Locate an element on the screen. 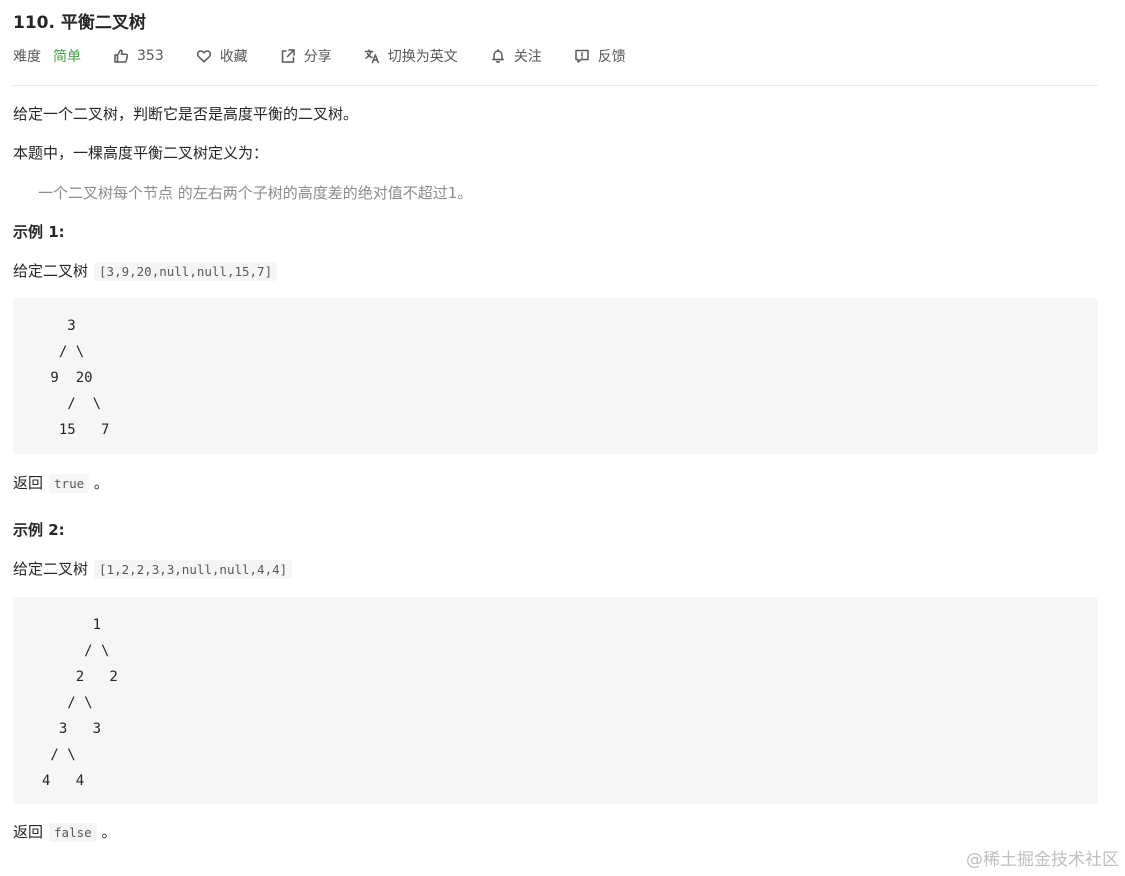  feedback-button: 反馈 is located at coordinates (600, 56).